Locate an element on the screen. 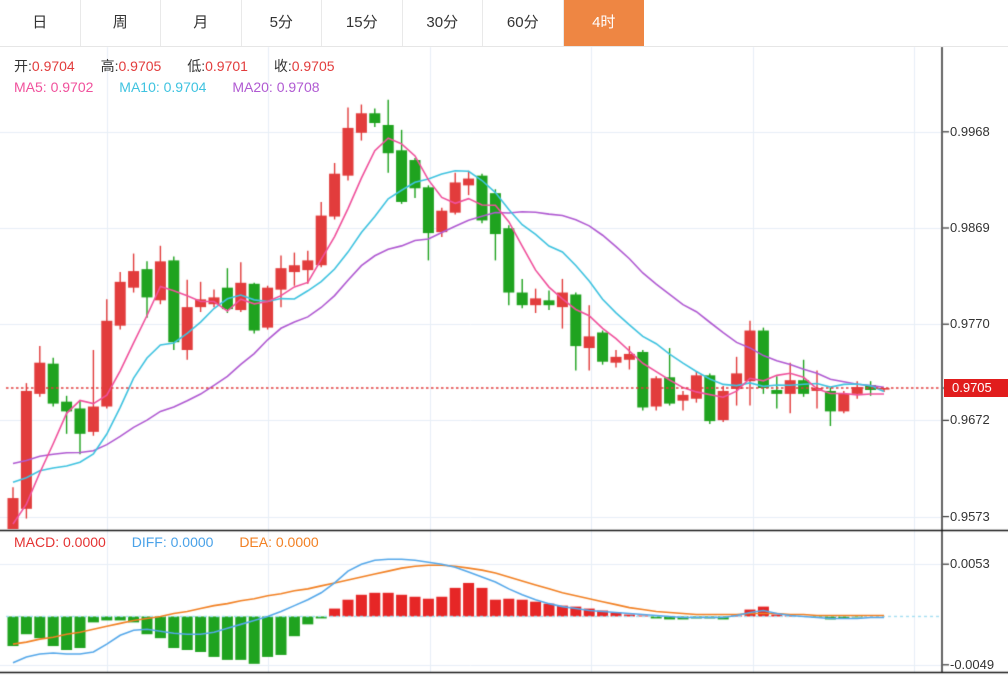 This screenshot has height=679, width=1008. tab-4hour: 4时 is located at coordinates (603, 23).